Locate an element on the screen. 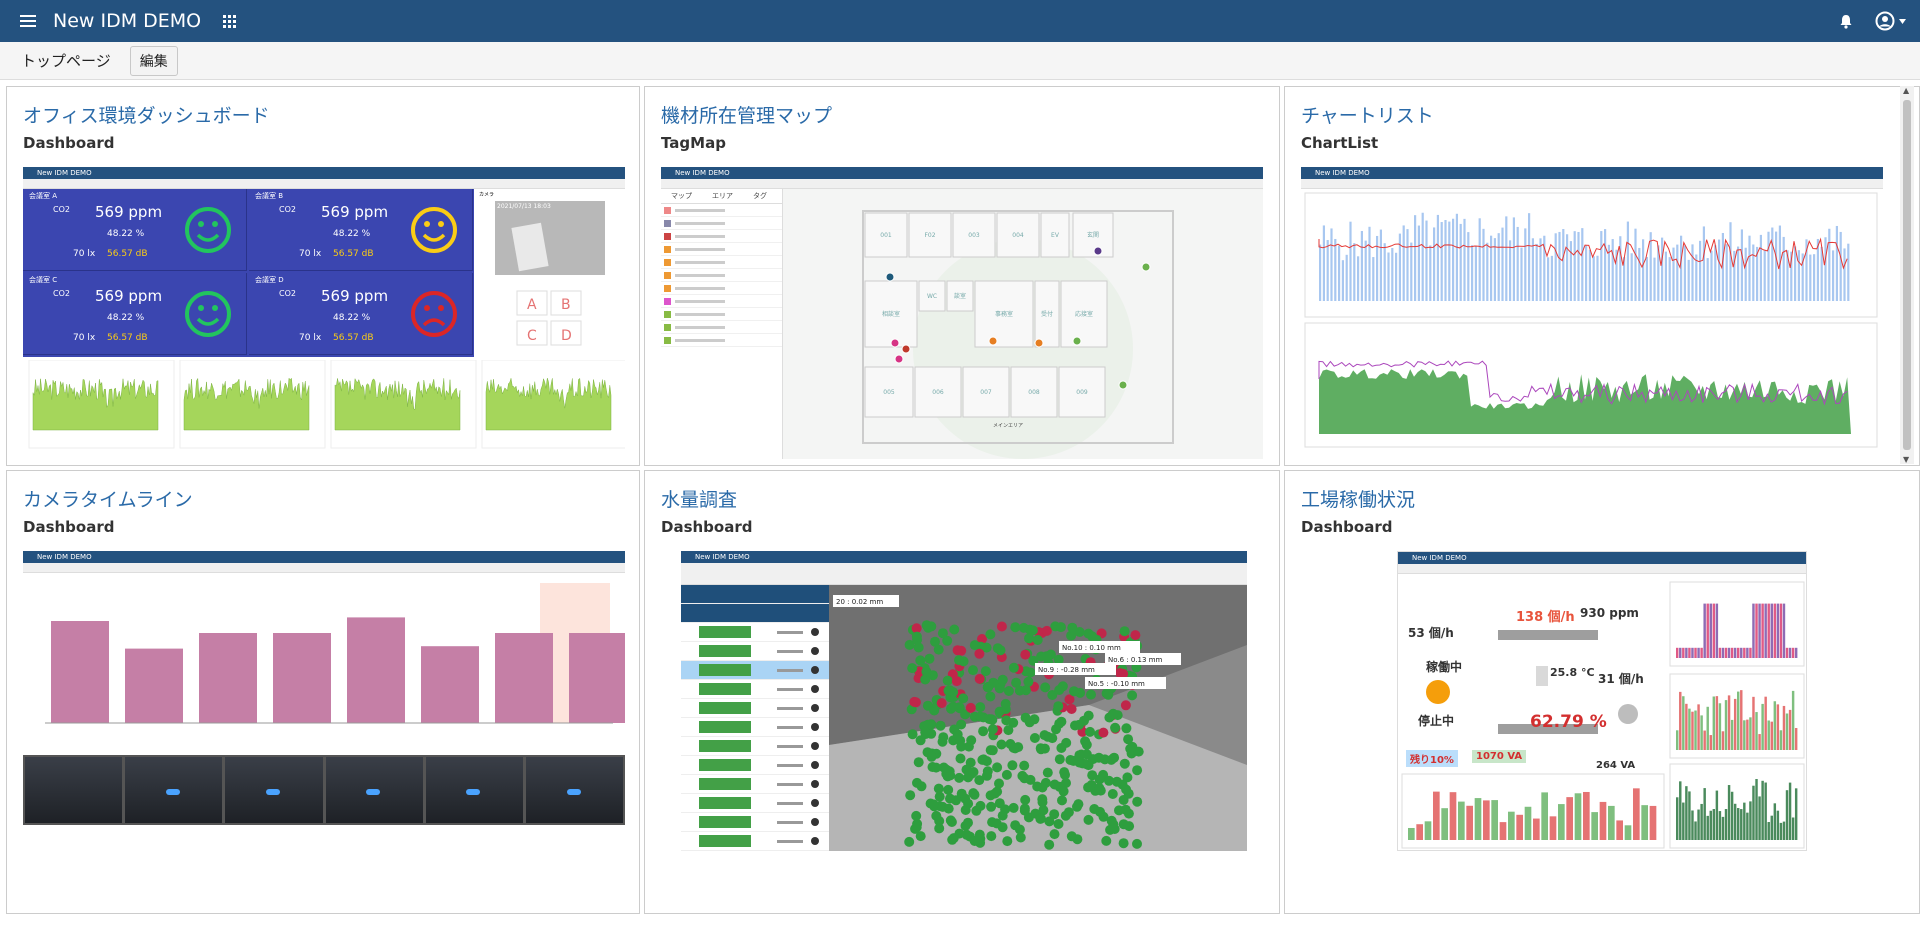 The height and width of the screenshot is (937, 1920). notification-bell-icon is located at coordinates (1846, 21).